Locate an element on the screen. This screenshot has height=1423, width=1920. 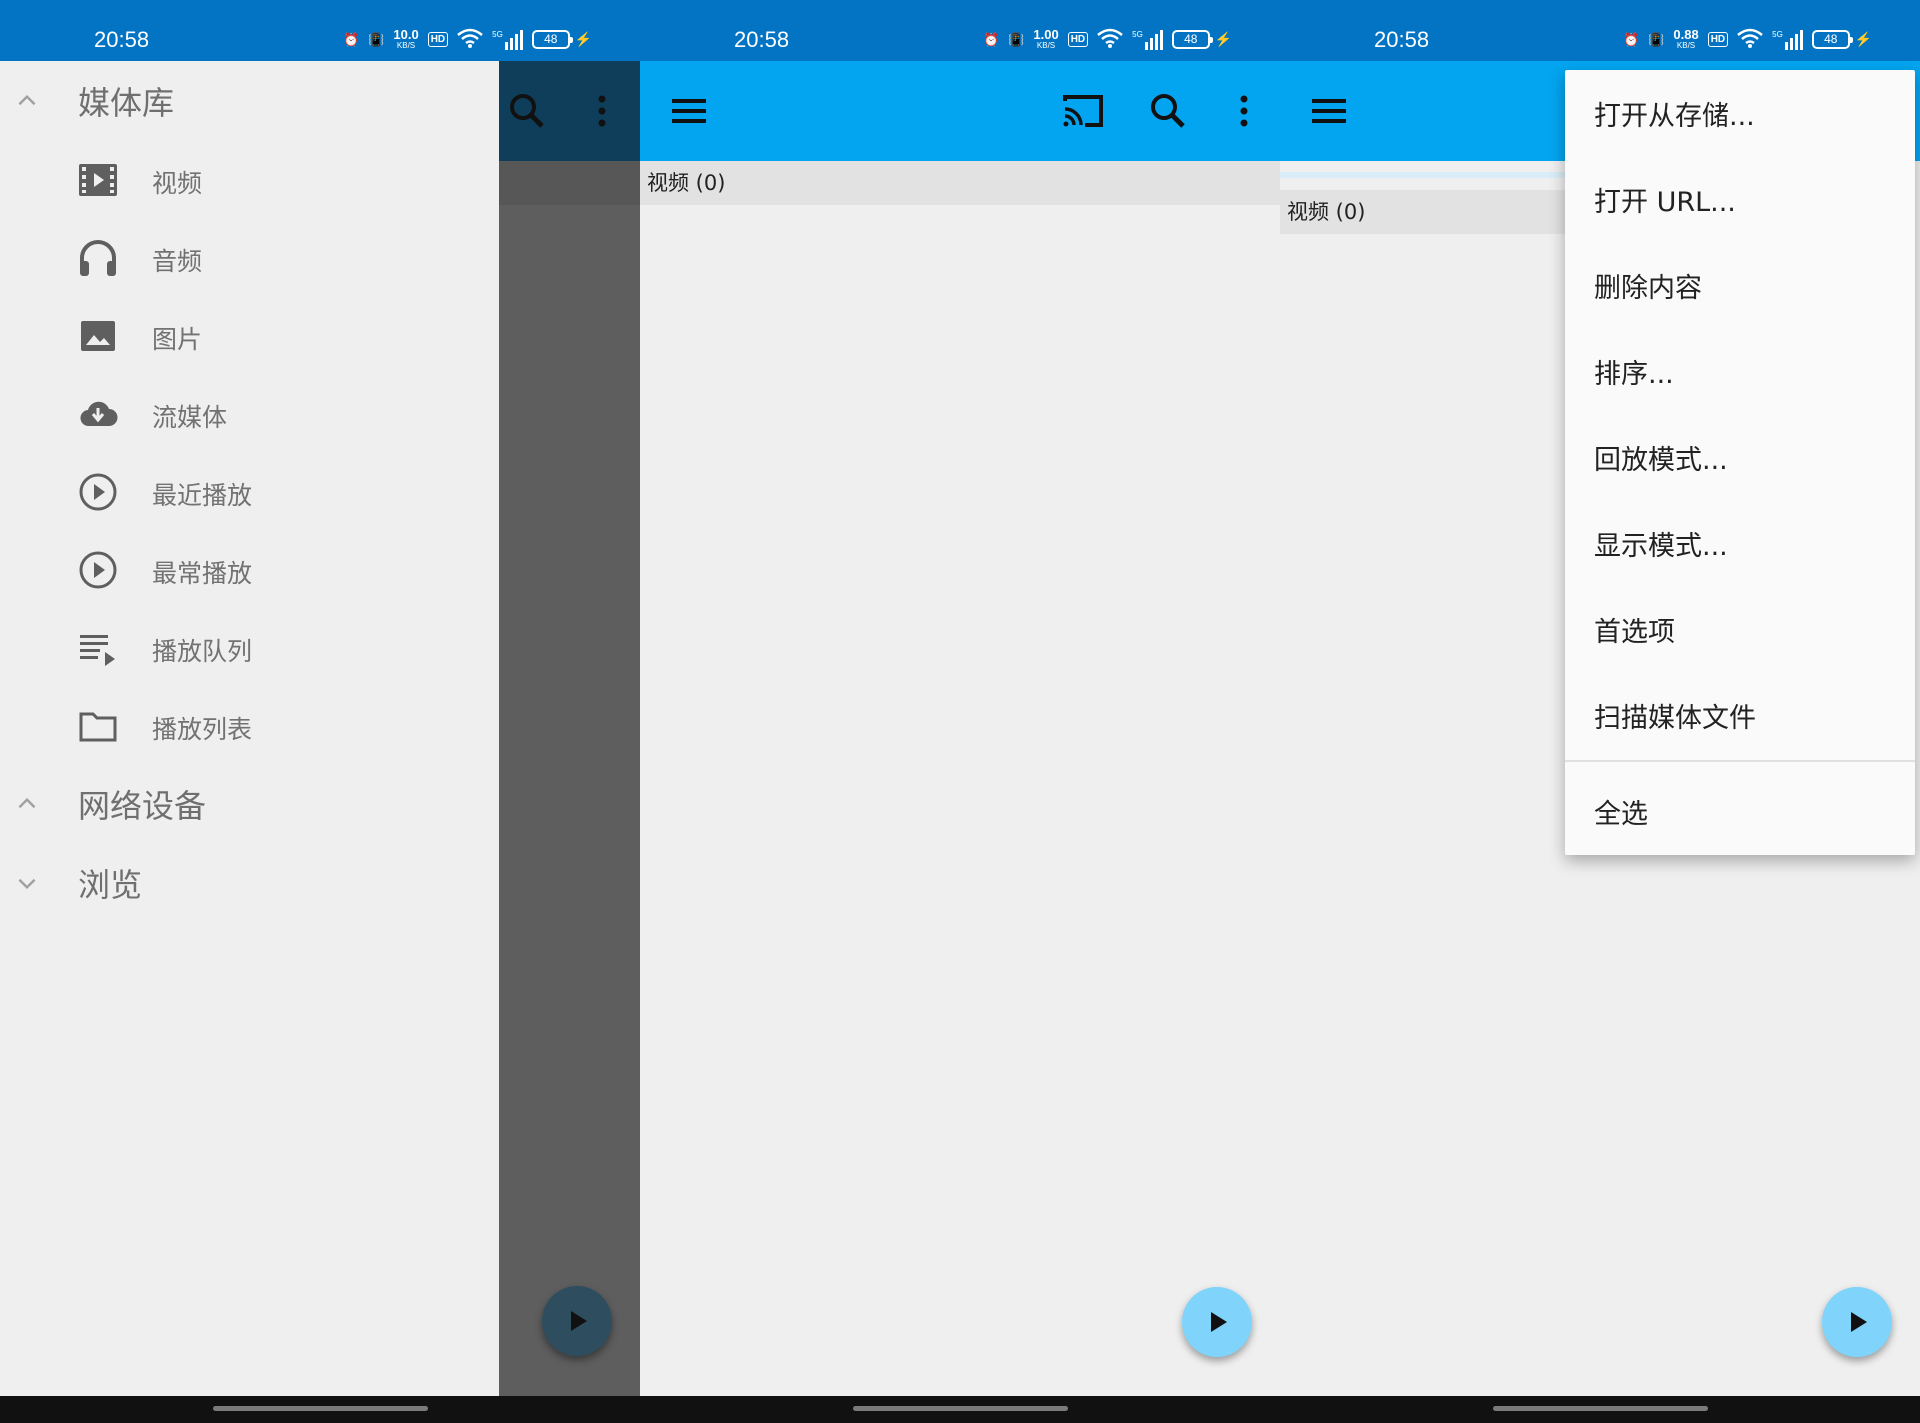
menu-divider is located at coordinates (1740, 761).